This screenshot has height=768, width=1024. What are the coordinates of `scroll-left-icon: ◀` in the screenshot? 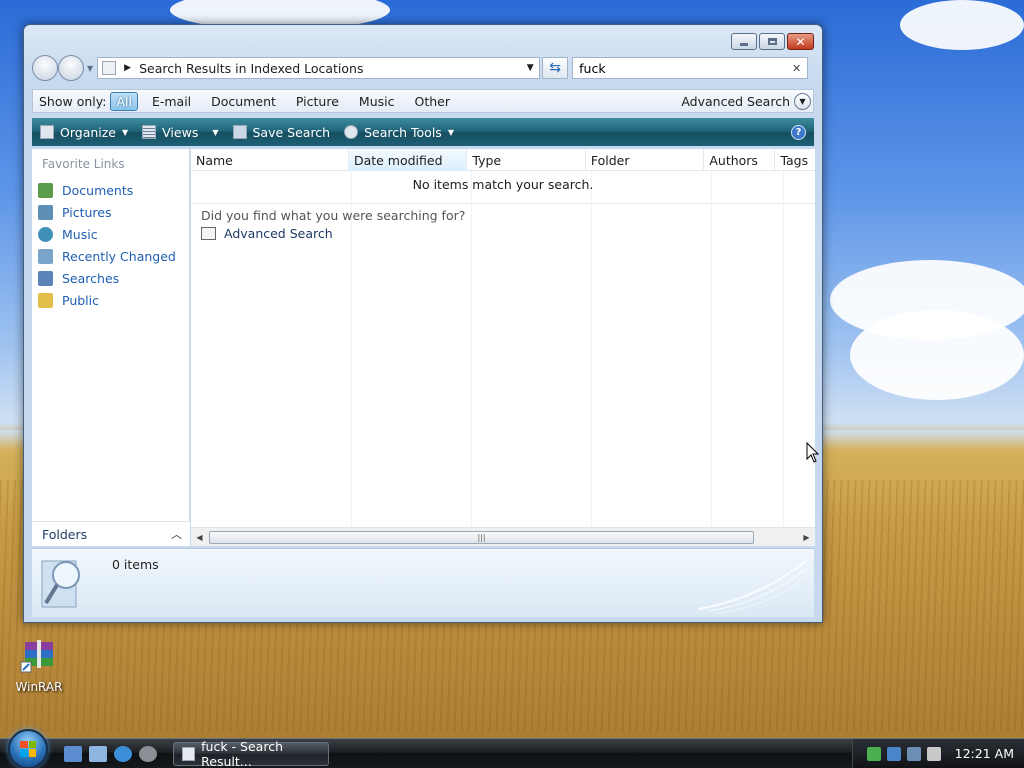 It's located at (199, 537).